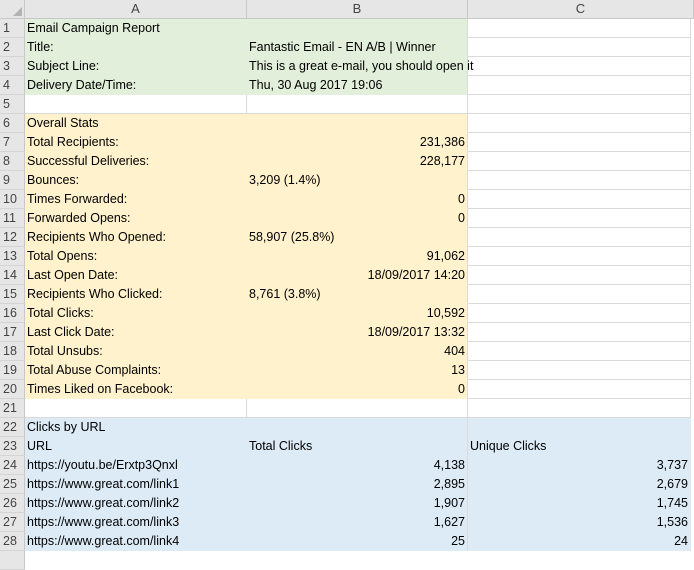 The height and width of the screenshot is (570, 694). I want to click on row-header: 16, so click(12, 313).